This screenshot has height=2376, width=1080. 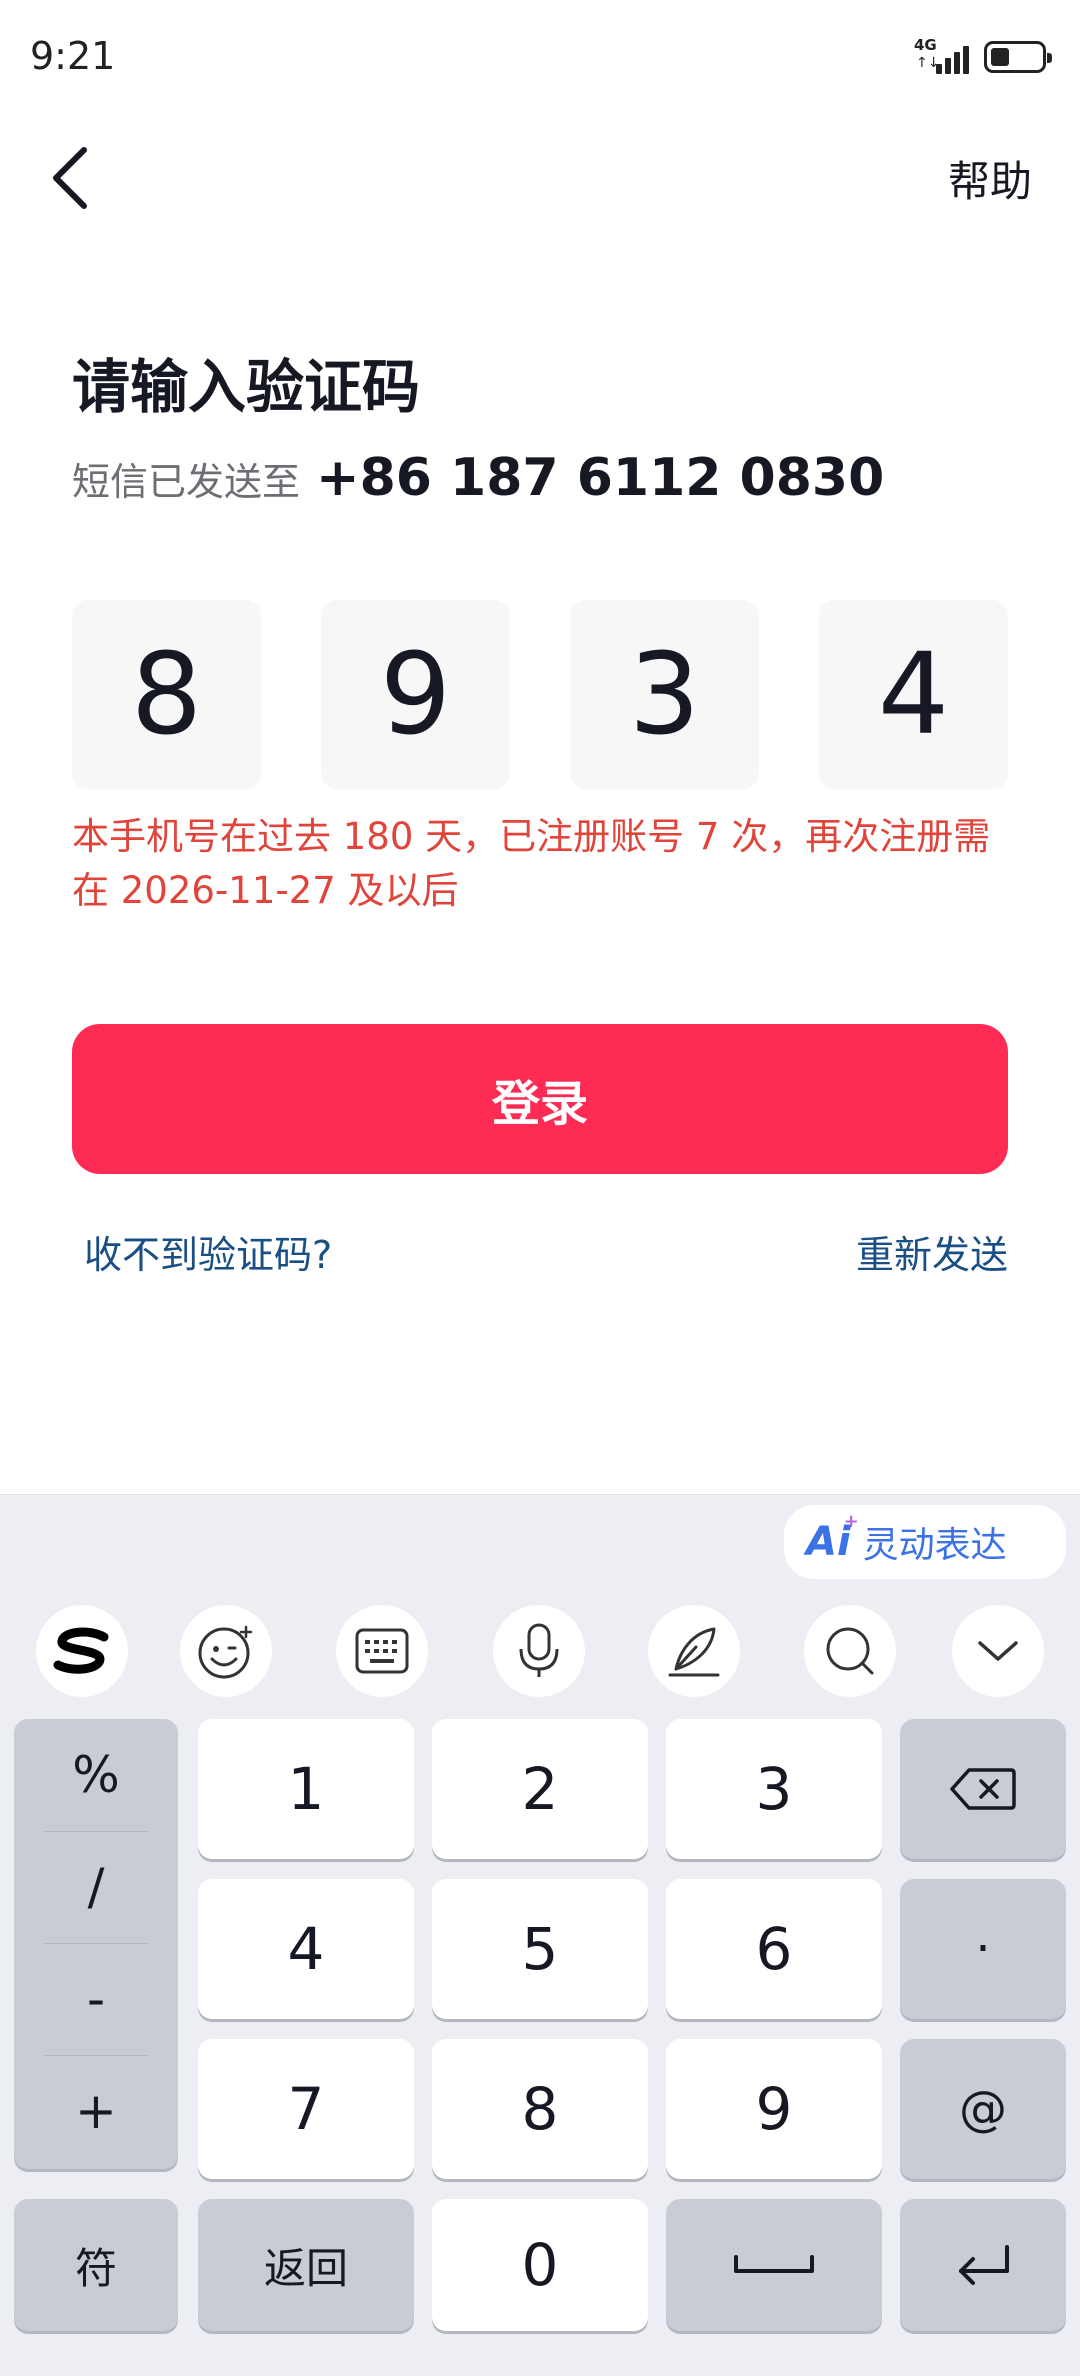 I want to click on sms-sent-label: 短信已发送至, so click(x=186, y=482).